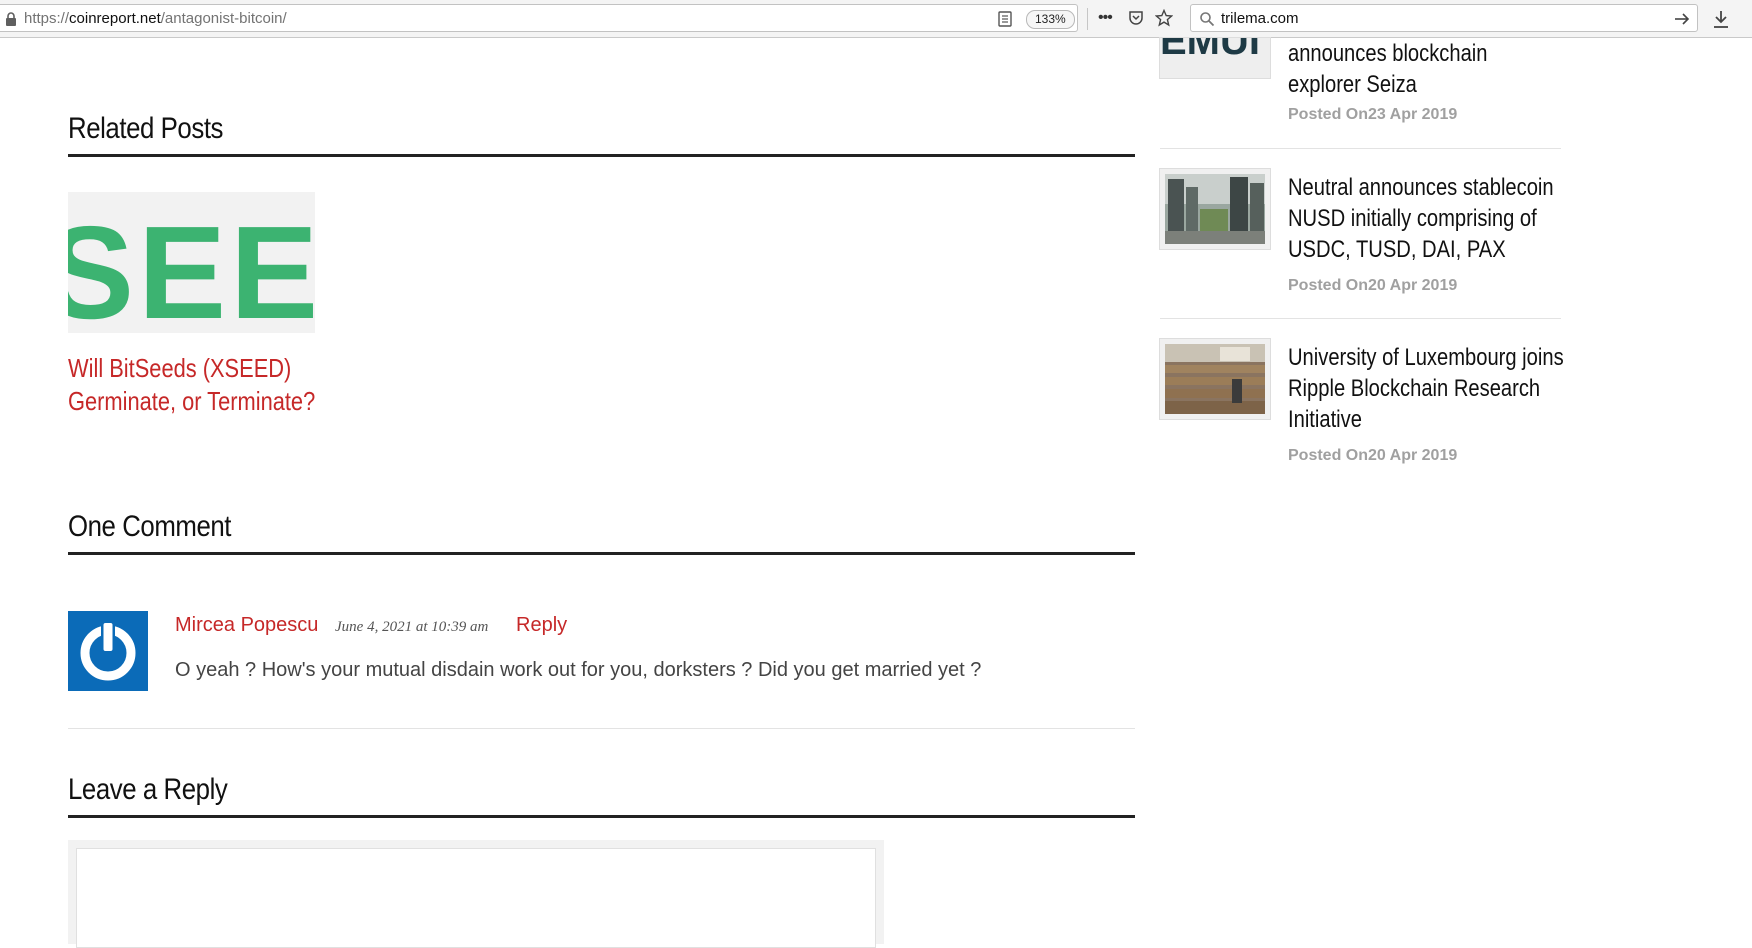 This screenshot has width=1752, height=948. What do you see at coordinates (541, 625) in the screenshot?
I see `reply-button: Reply` at bounding box center [541, 625].